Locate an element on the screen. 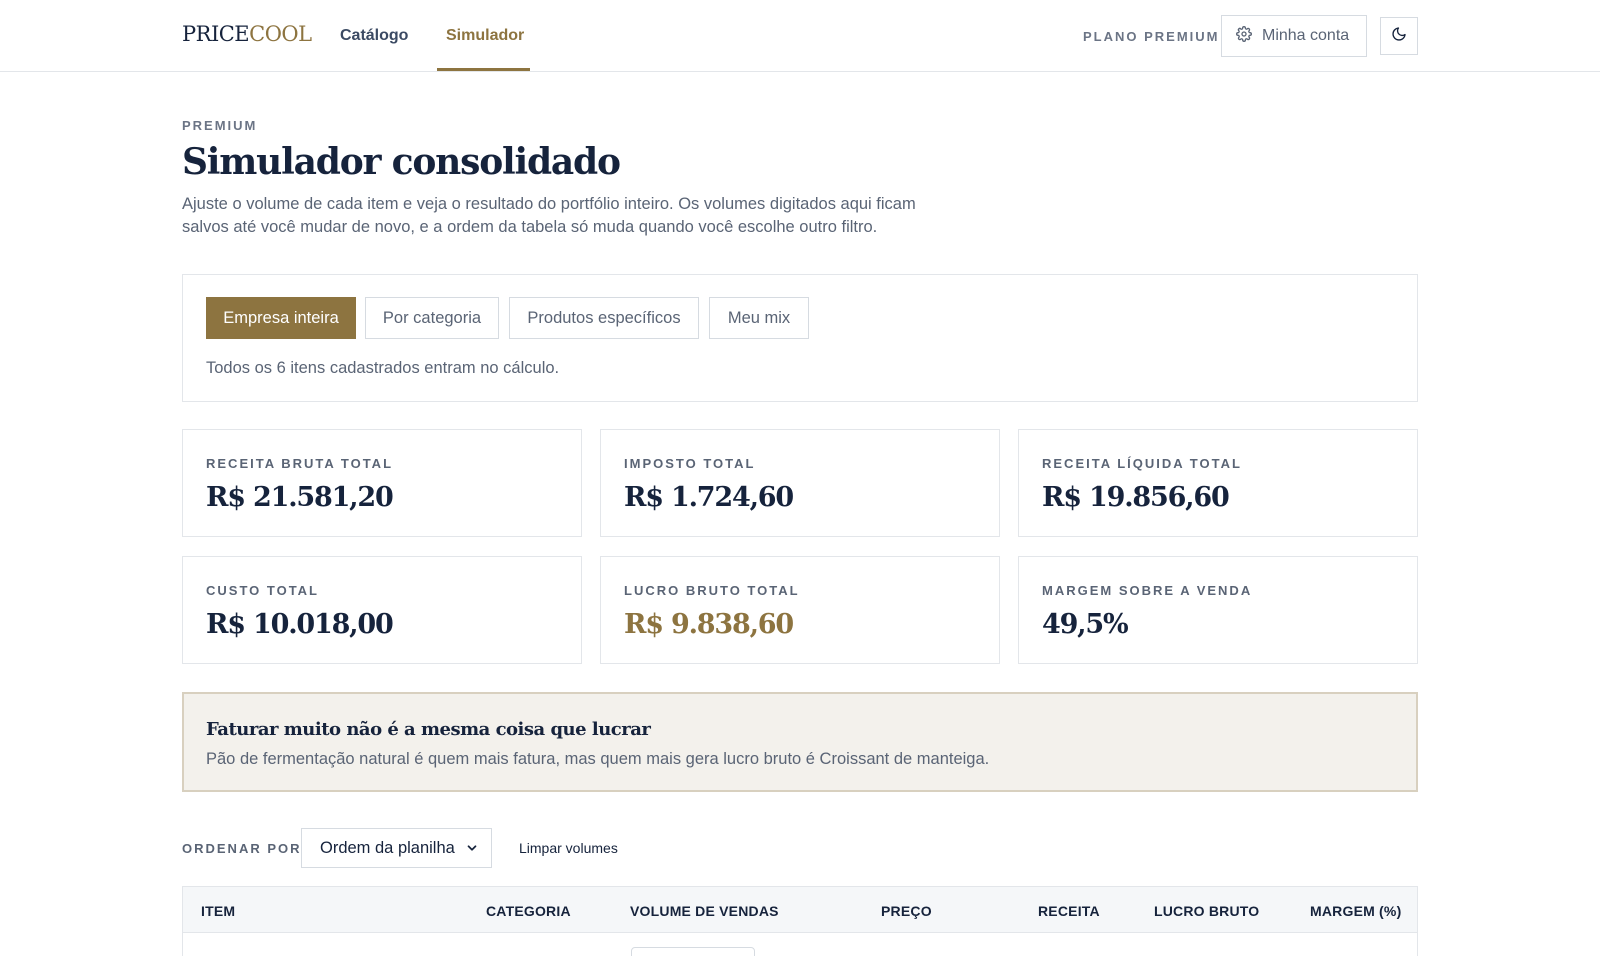 The image size is (1600, 956). filter-meu-mix: Meu mix is located at coordinates (759, 318).